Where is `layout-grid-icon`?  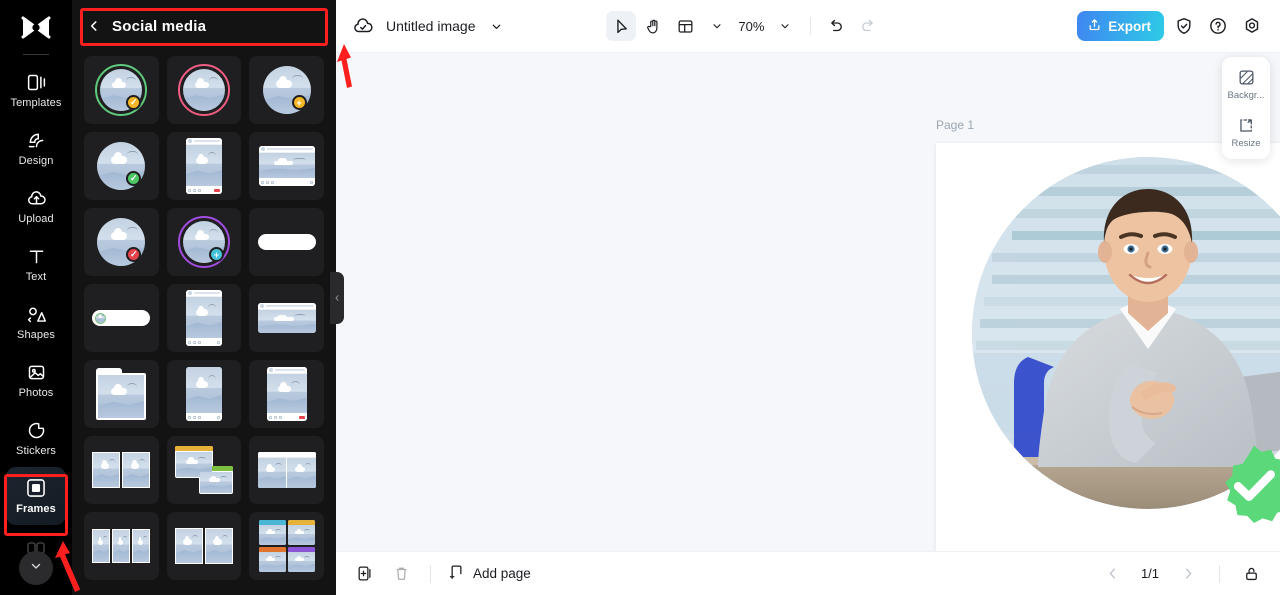
layout-grid-icon is located at coordinates (685, 26).